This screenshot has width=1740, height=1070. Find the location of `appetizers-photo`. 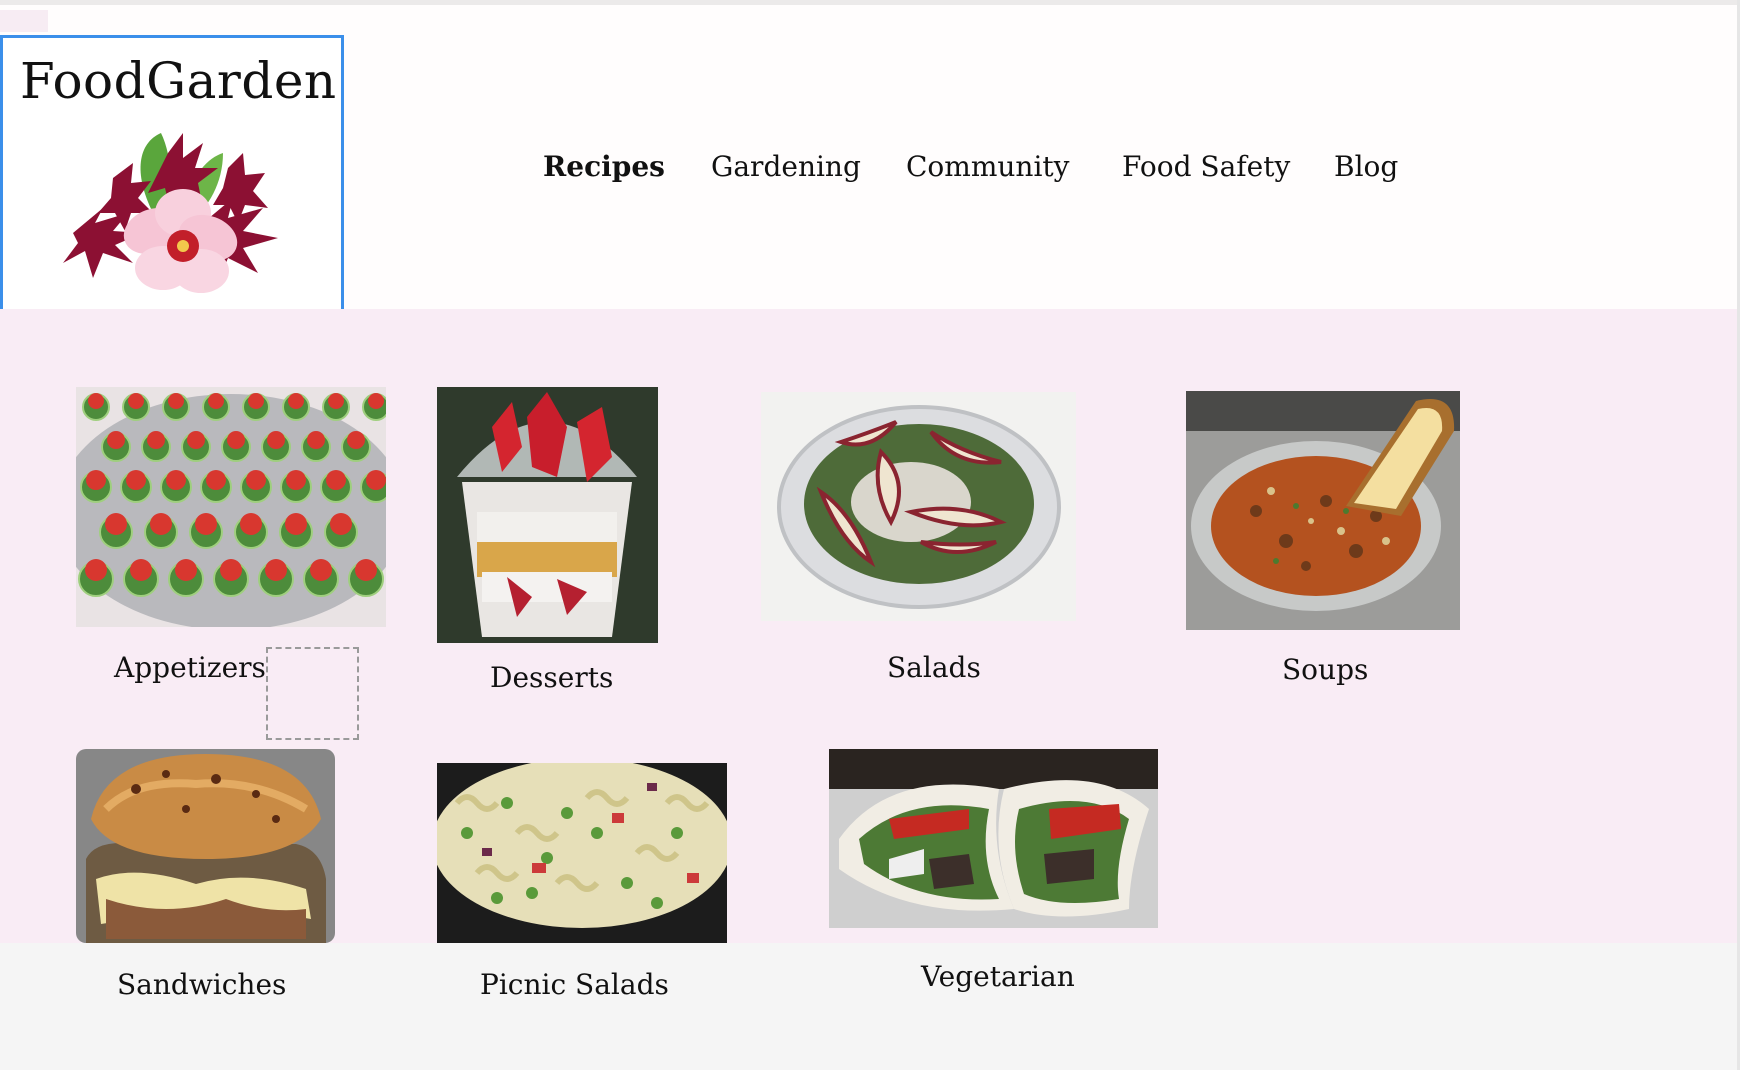

appetizers-photo is located at coordinates (231, 507).